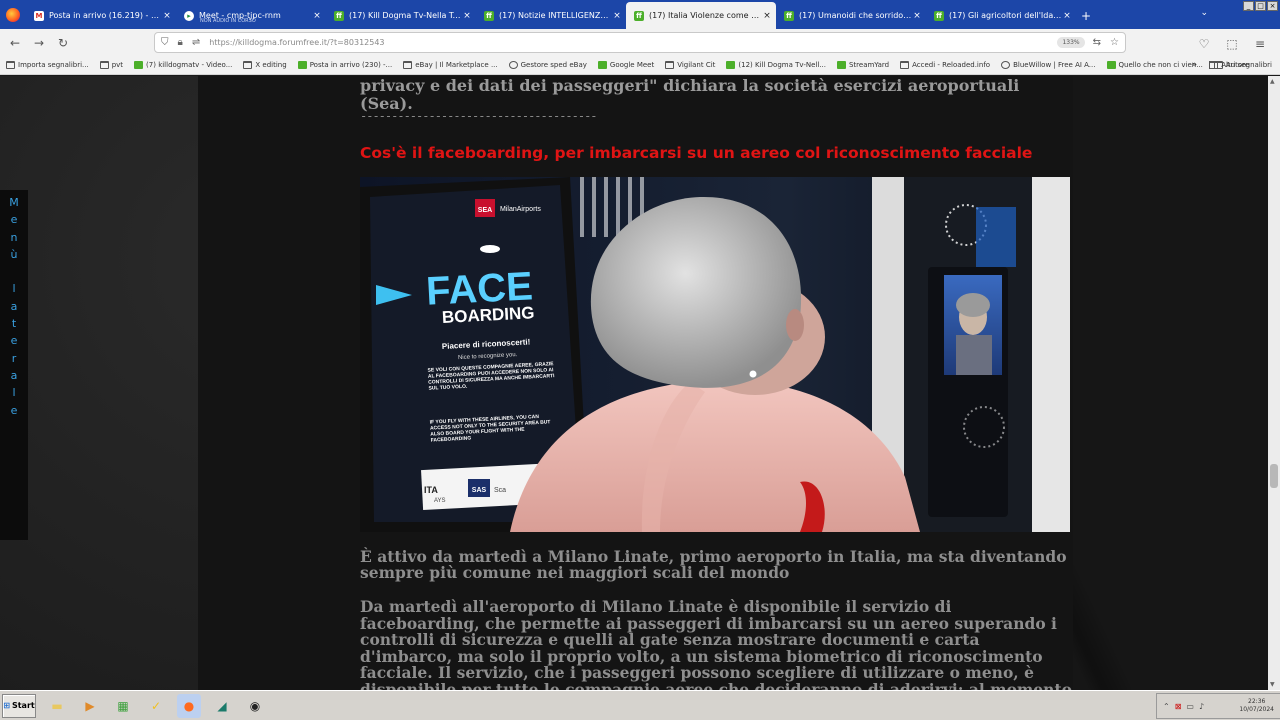  Describe the element at coordinates (401, 15) in the screenshot. I see `tab-2: ff (17) Kill Dogma Tv-Nella Tana del Il×` at that location.